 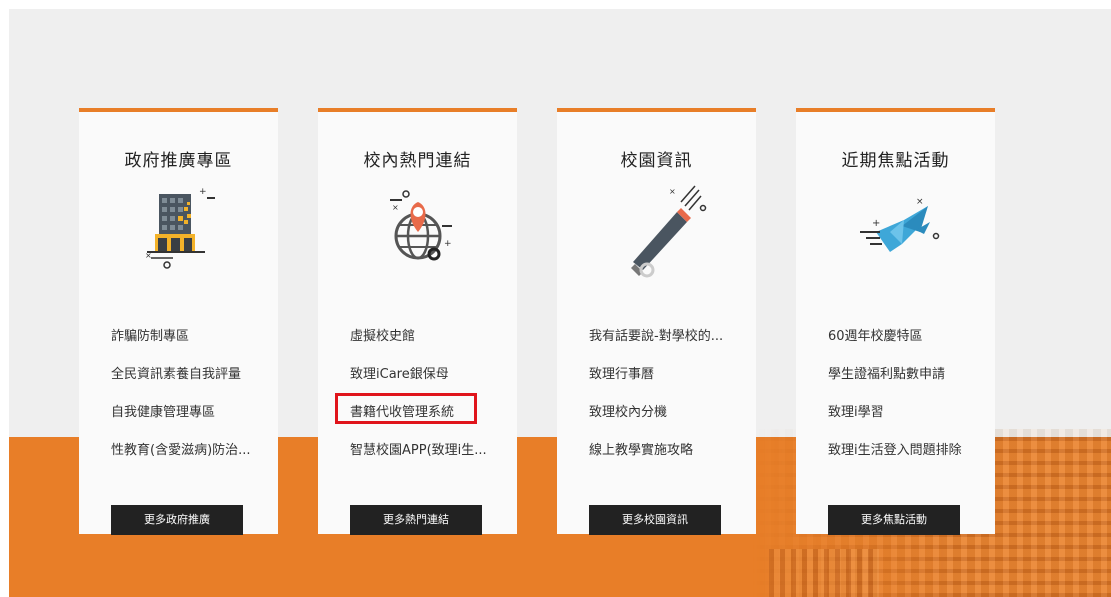 I want to click on link-item: 致理i生活登入問題排除, so click(x=906, y=461).